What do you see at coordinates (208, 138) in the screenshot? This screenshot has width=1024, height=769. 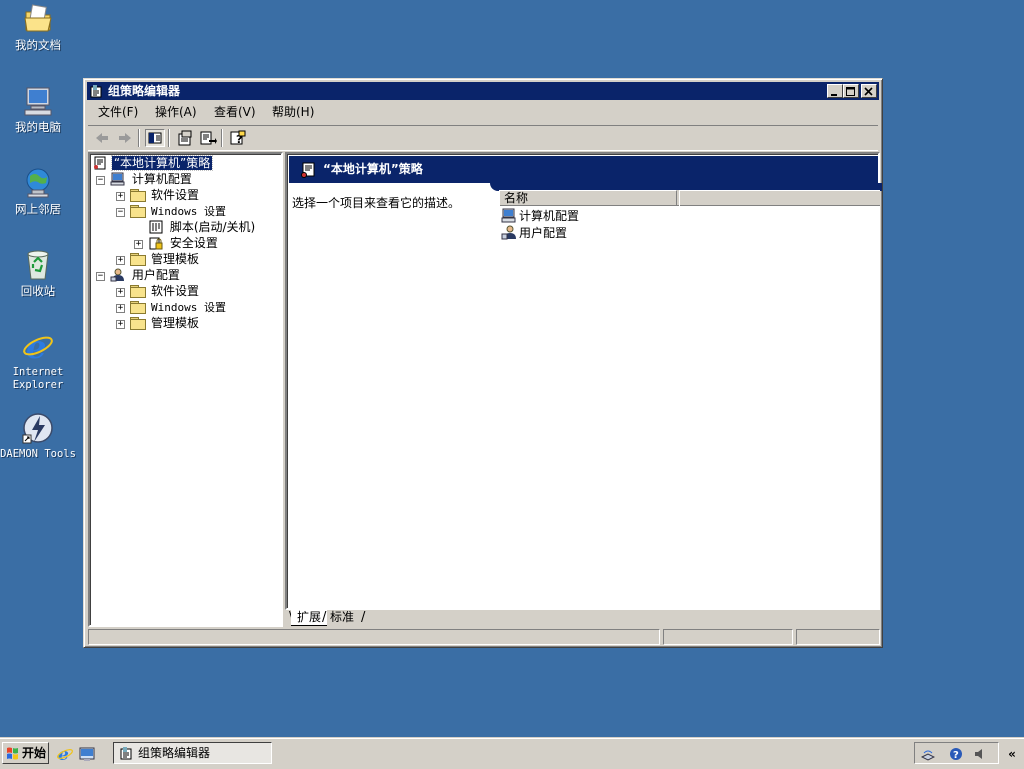 I see `export-list-icon` at bounding box center [208, 138].